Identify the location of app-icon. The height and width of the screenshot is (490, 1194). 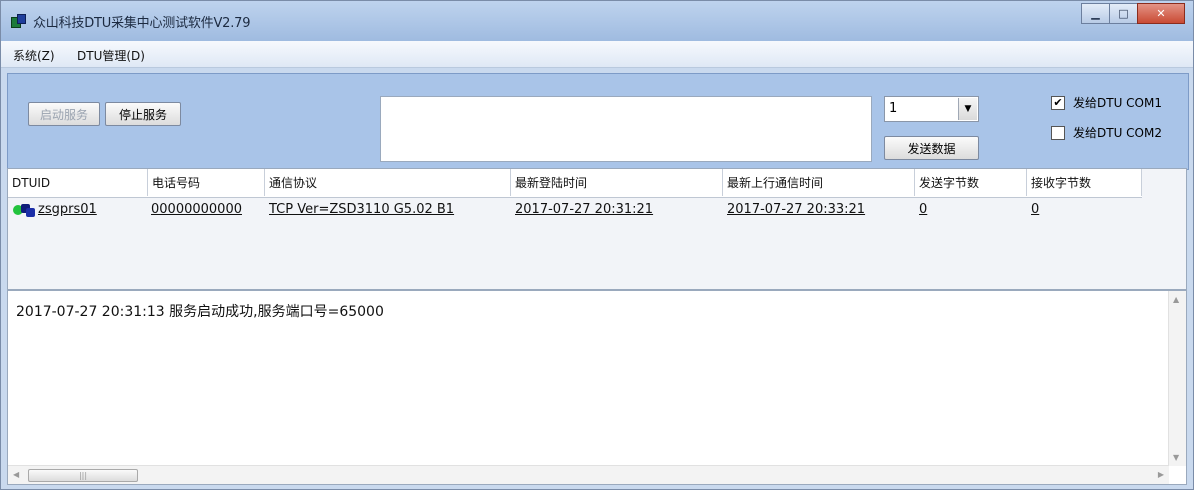
(18, 21).